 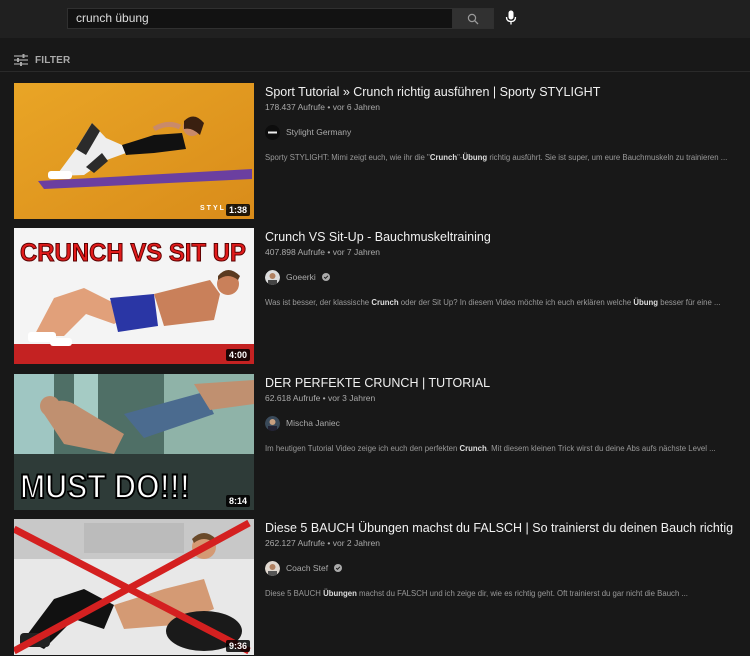 I want to click on channel-link: Stylight Germany, so click(x=507, y=132).